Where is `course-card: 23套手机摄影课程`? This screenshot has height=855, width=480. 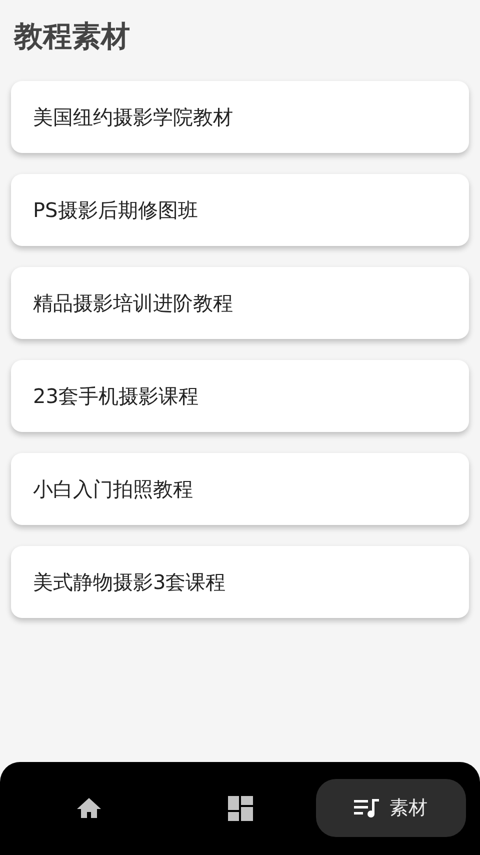 course-card: 23套手机摄影课程 is located at coordinates (240, 396).